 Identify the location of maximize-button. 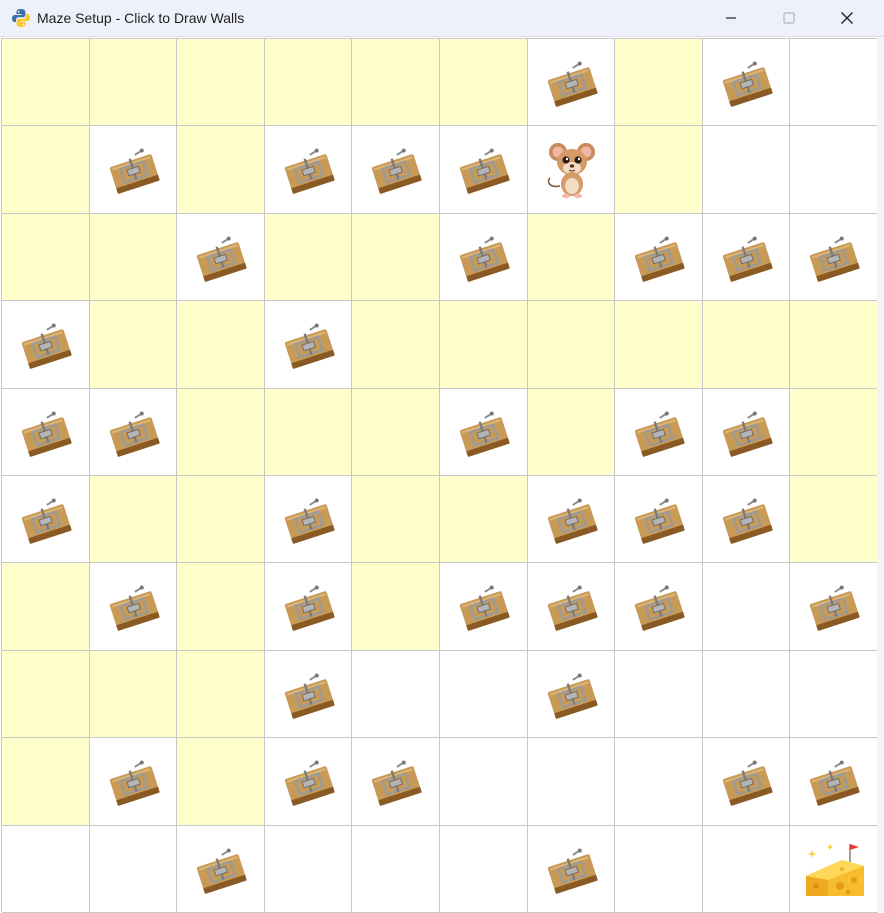
(789, 18).